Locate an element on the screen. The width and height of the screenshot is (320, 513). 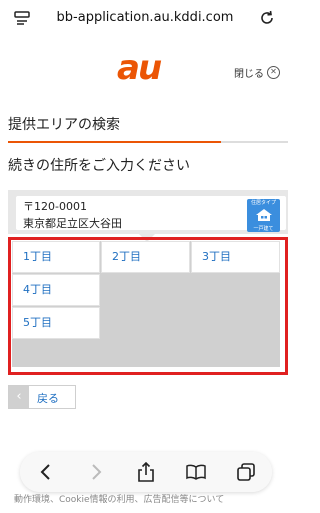
browser-url-bar: bb-application.au.kddi.com is located at coordinates (145, 18).